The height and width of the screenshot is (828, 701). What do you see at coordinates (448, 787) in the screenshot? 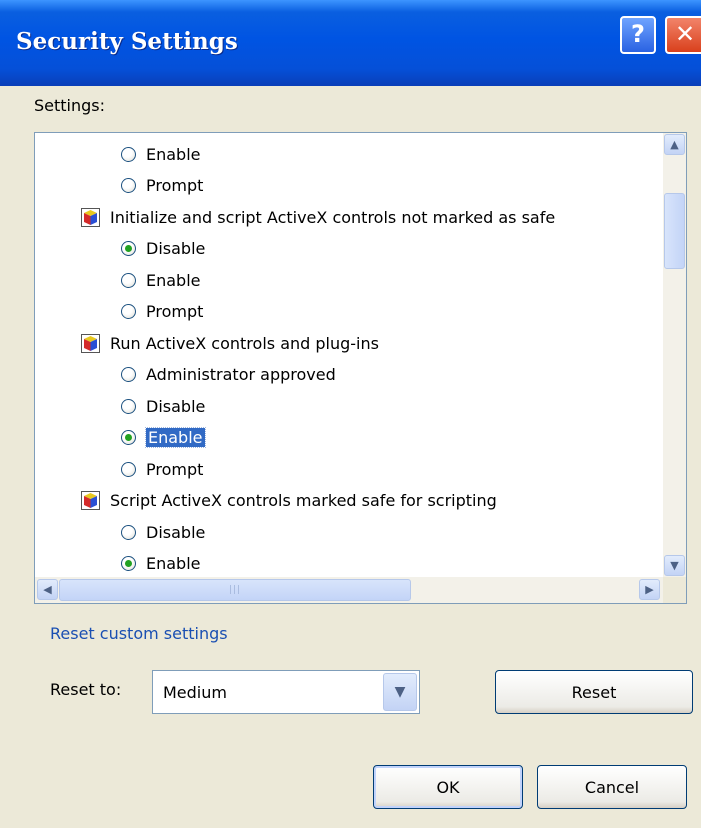
I see `ok-button: OK` at bounding box center [448, 787].